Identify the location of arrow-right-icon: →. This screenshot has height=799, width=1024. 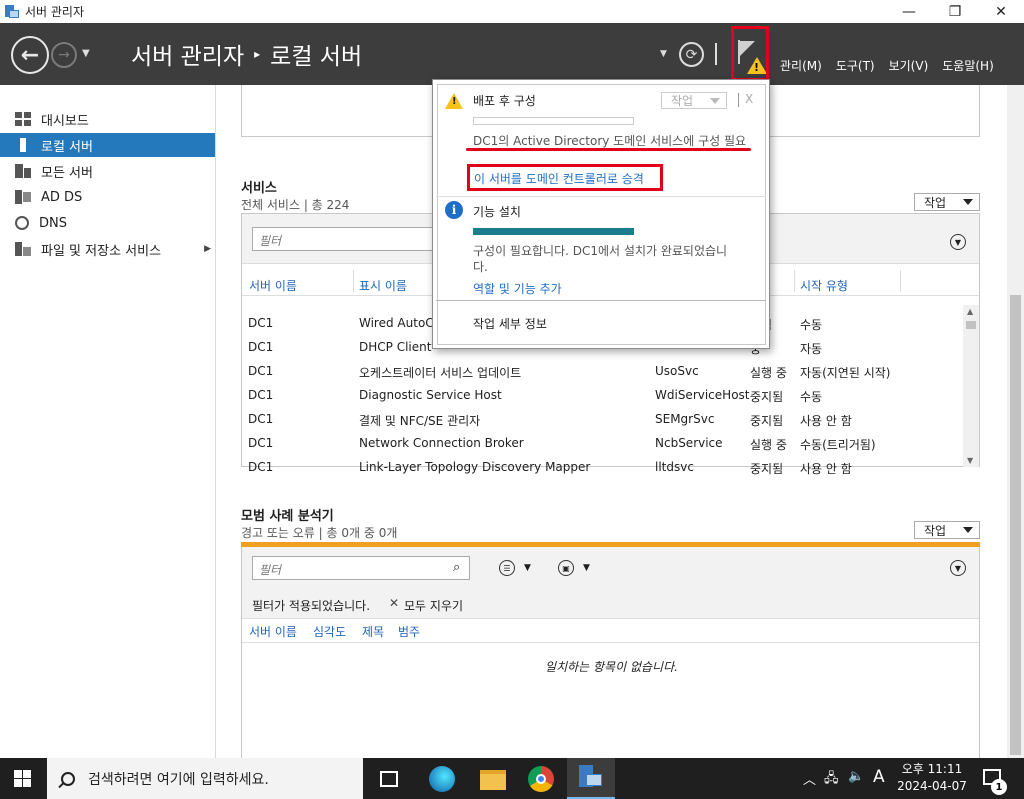
(64, 55).